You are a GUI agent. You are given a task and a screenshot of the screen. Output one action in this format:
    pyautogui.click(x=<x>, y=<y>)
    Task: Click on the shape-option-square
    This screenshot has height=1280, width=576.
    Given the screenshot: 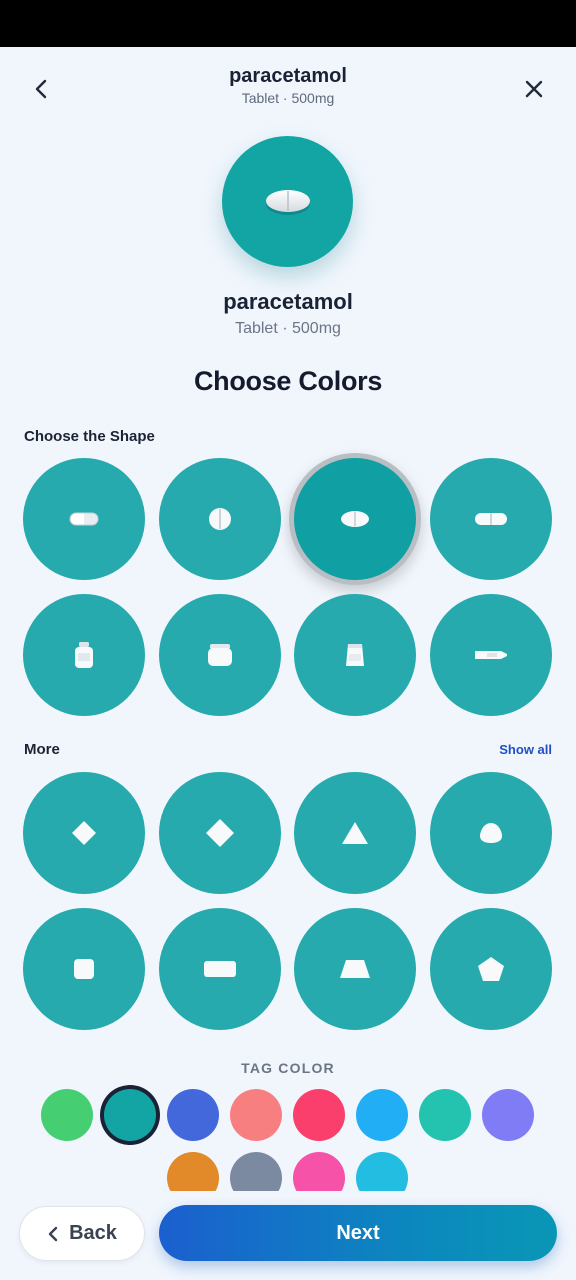 What is the action you would take?
    pyautogui.click(x=84, y=969)
    